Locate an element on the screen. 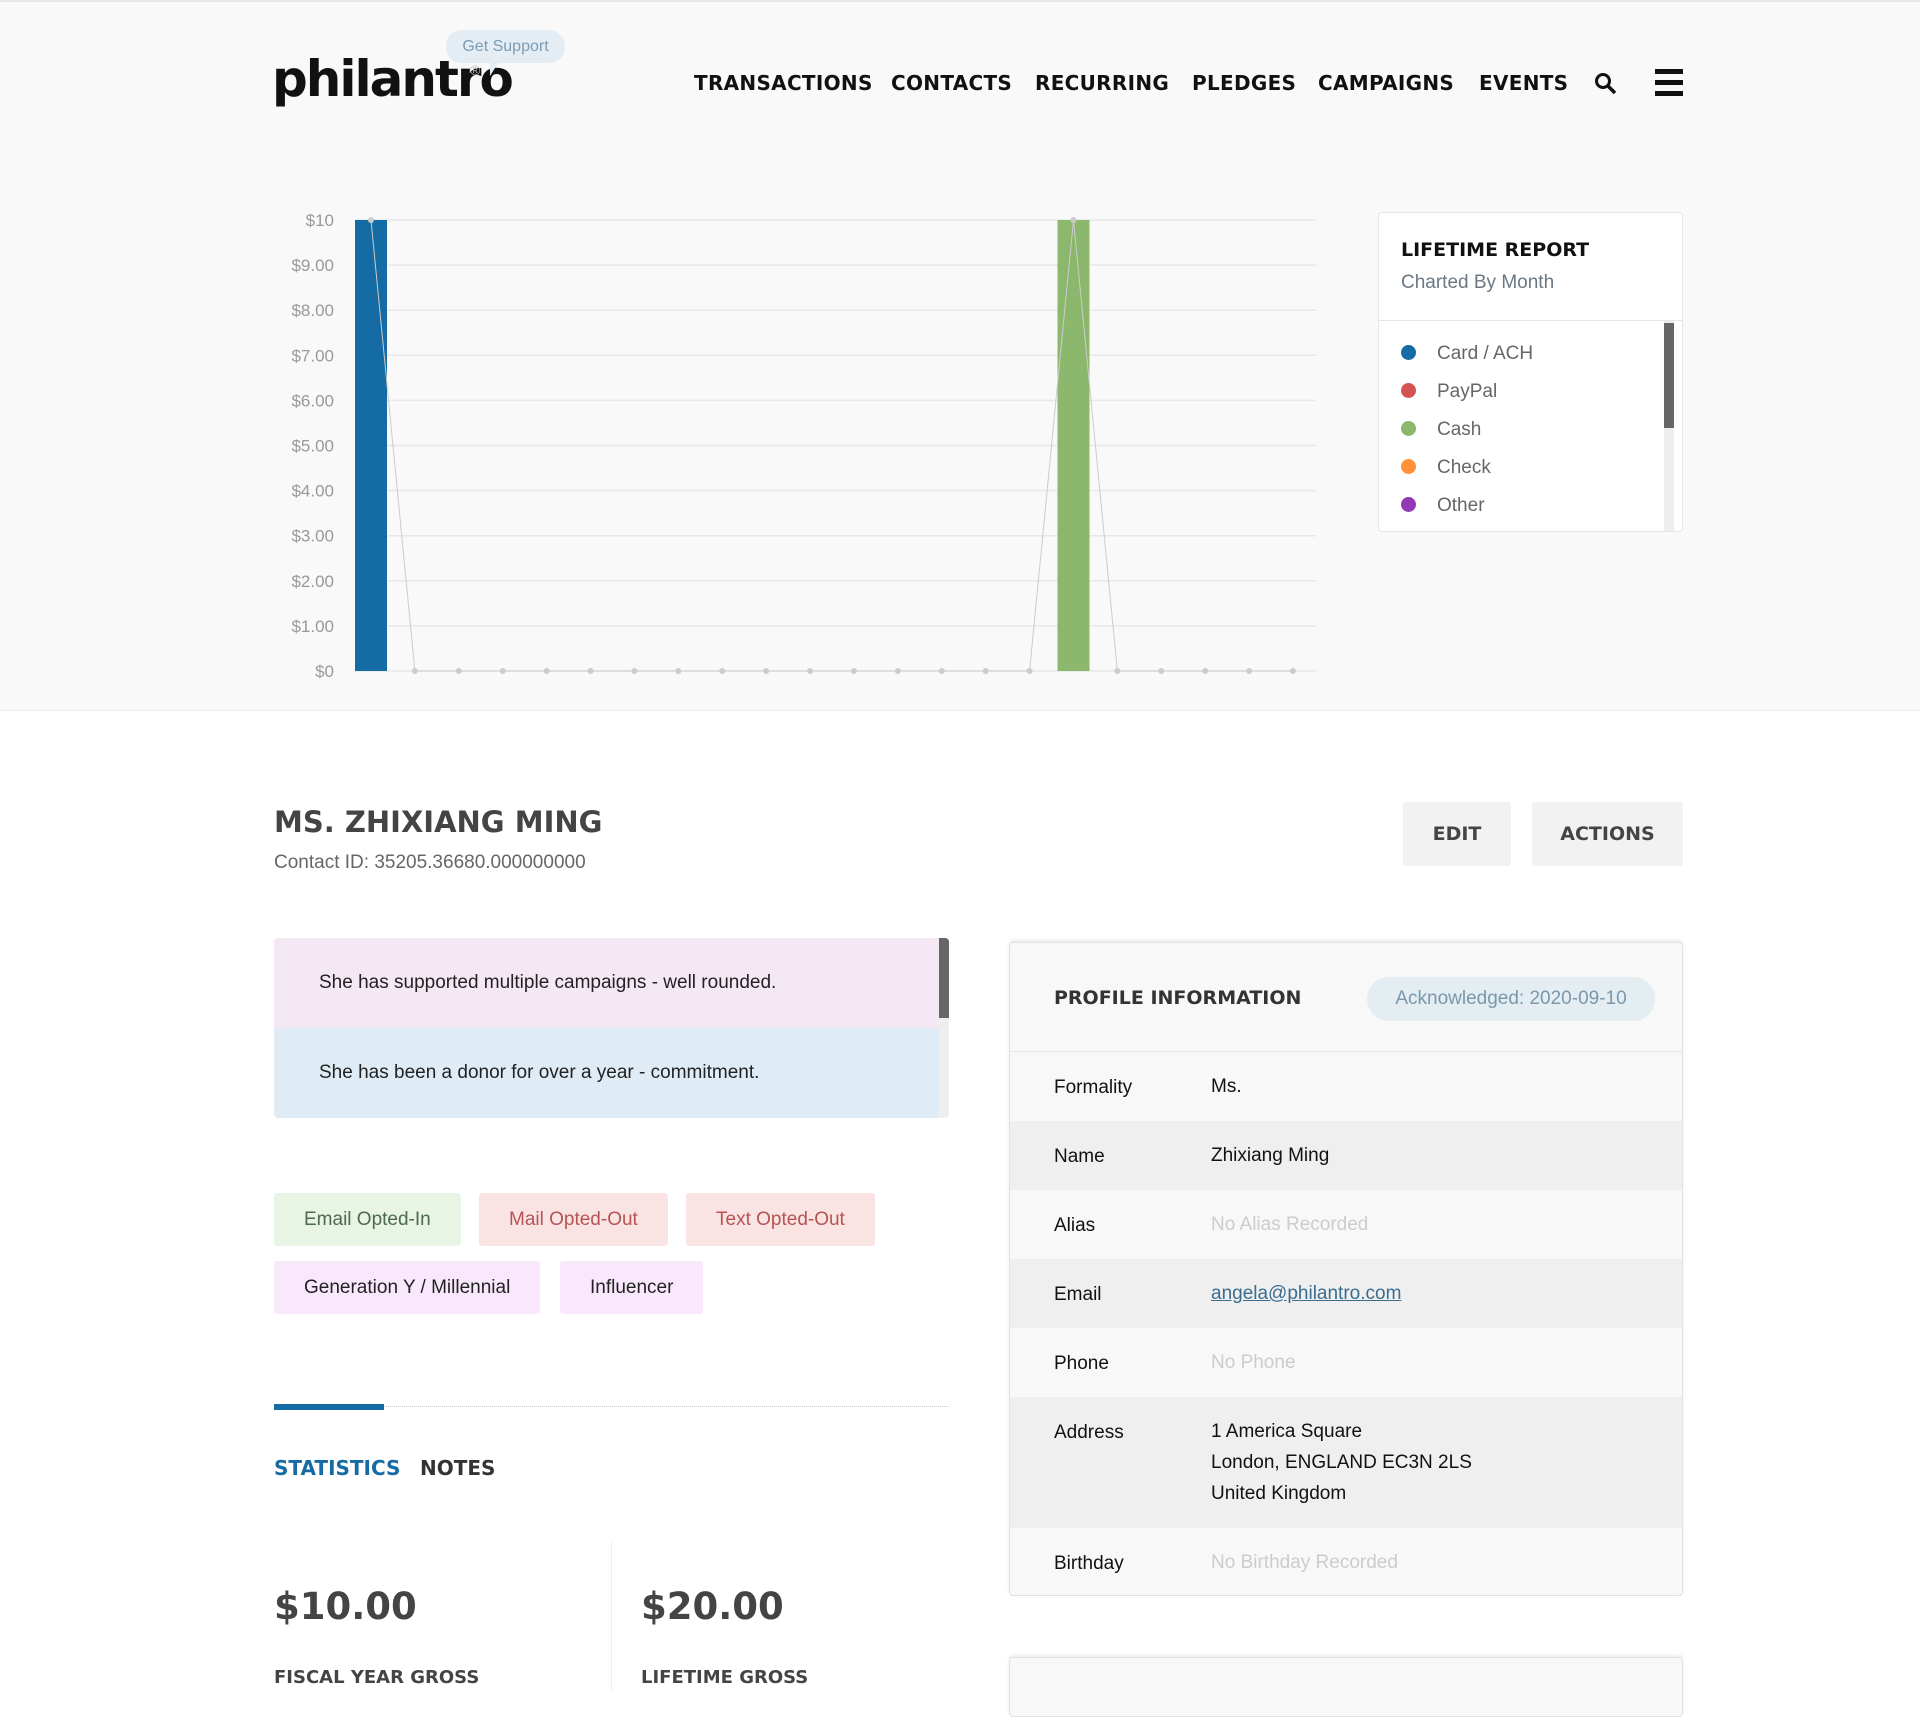 Image resolution: width=1920 pixels, height=1717 pixels. contact-name: MS. ZHIXIANG MING is located at coordinates (438, 822).